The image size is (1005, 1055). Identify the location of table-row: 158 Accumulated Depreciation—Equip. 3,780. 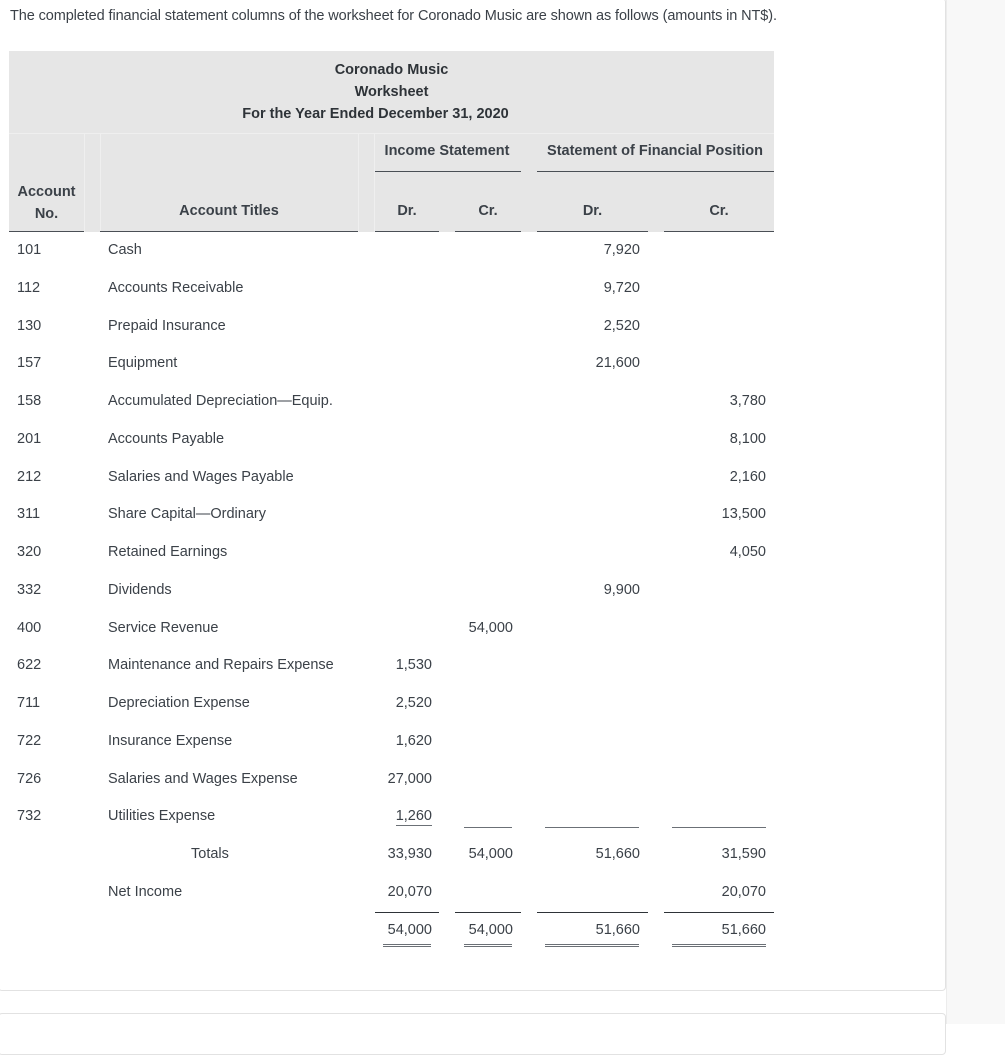
(391, 403).